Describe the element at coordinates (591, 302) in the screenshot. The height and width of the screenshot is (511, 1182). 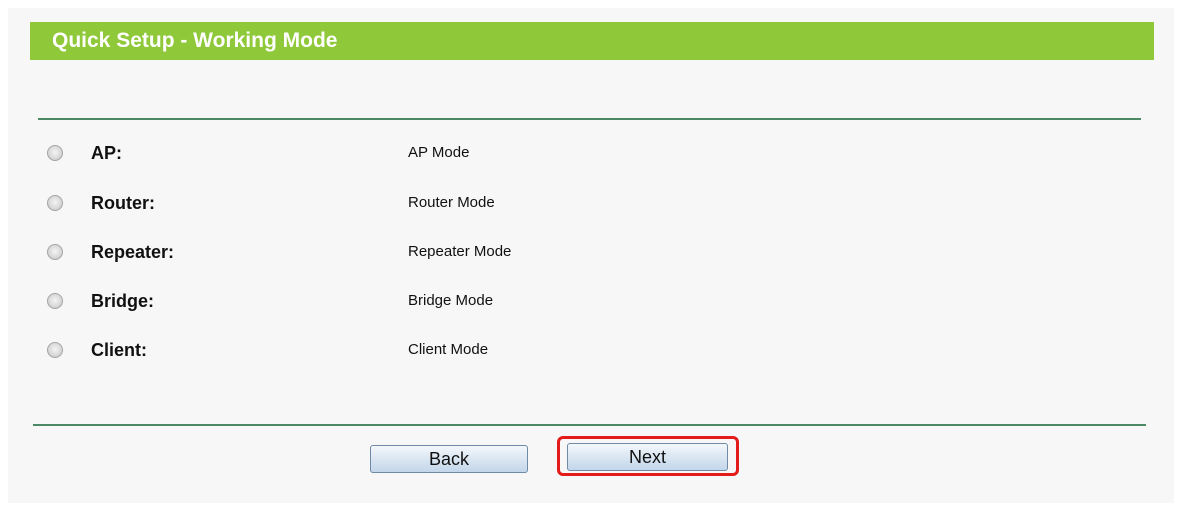
I see `mode-option-bridge: Bridge: Bridge Mode` at that location.